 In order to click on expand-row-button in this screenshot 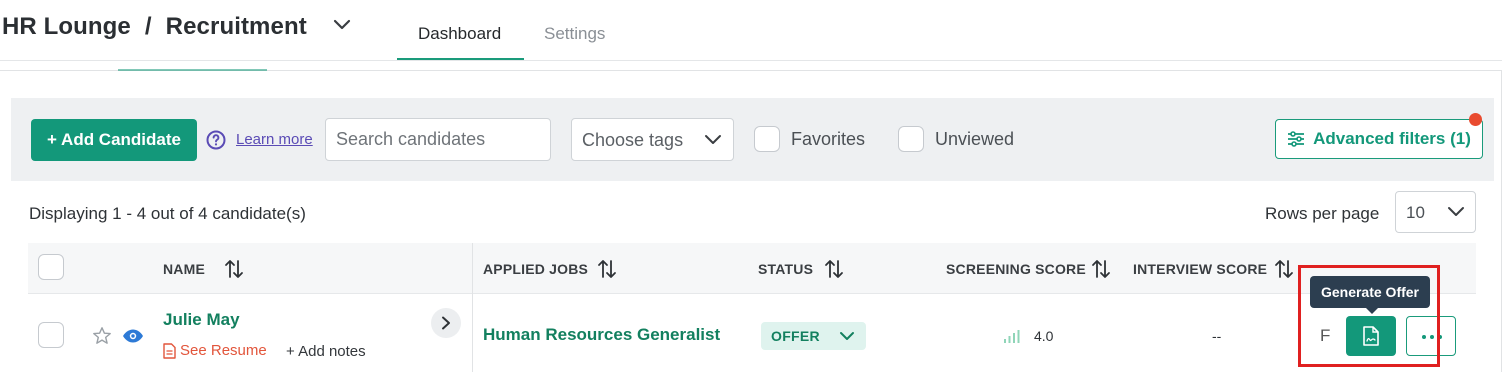, I will do `click(446, 323)`.